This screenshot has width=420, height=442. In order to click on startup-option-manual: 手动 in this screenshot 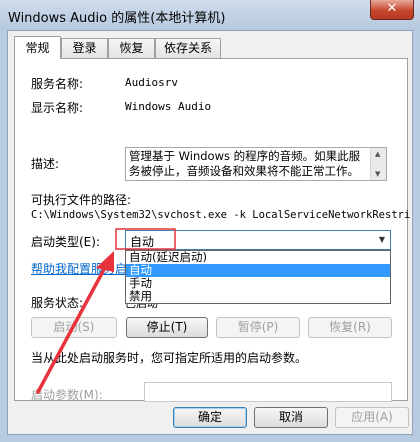, I will do `click(258, 283)`.